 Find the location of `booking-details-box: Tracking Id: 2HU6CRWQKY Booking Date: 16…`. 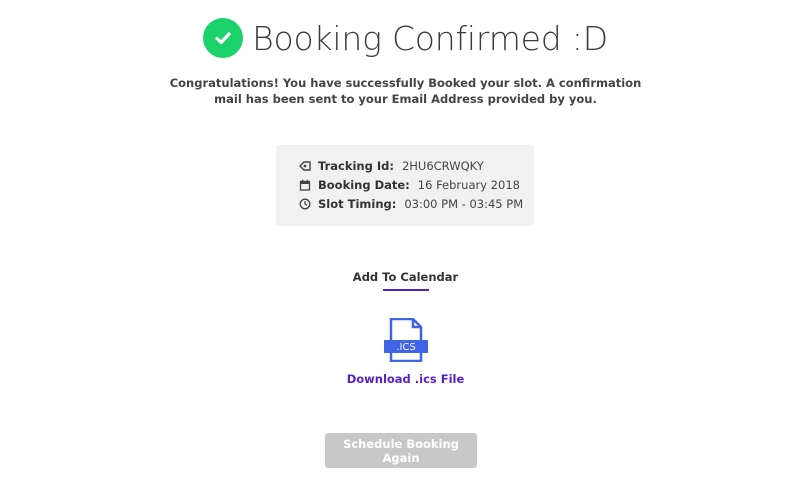

booking-details-box: Tracking Id: 2HU6CRWQKY Booking Date: 16… is located at coordinates (405, 185).